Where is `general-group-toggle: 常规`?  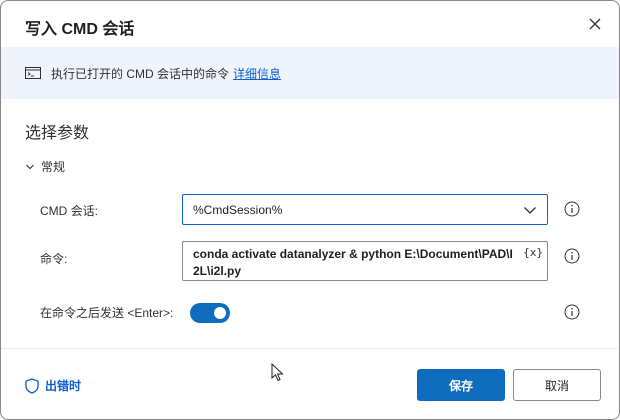 general-group-toggle: 常规 is located at coordinates (45, 166).